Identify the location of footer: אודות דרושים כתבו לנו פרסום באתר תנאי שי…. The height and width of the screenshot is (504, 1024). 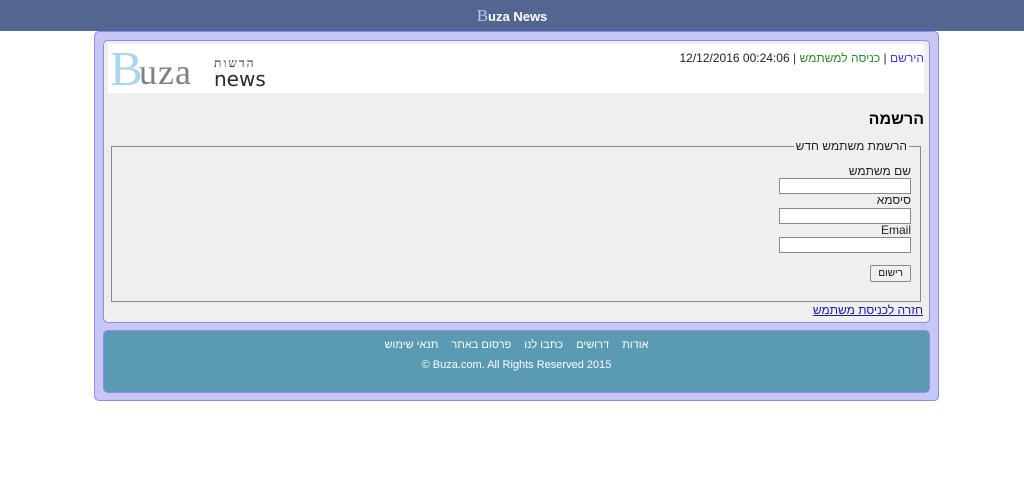
(516, 361).